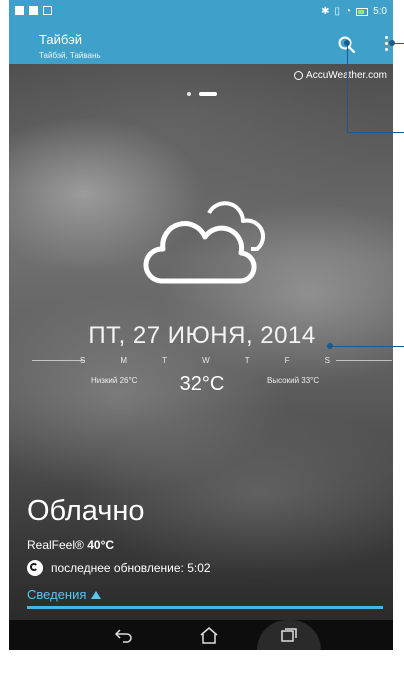  What do you see at coordinates (202, 384) in the screenshot?
I see `current-temperature: 32°C` at bounding box center [202, 384].